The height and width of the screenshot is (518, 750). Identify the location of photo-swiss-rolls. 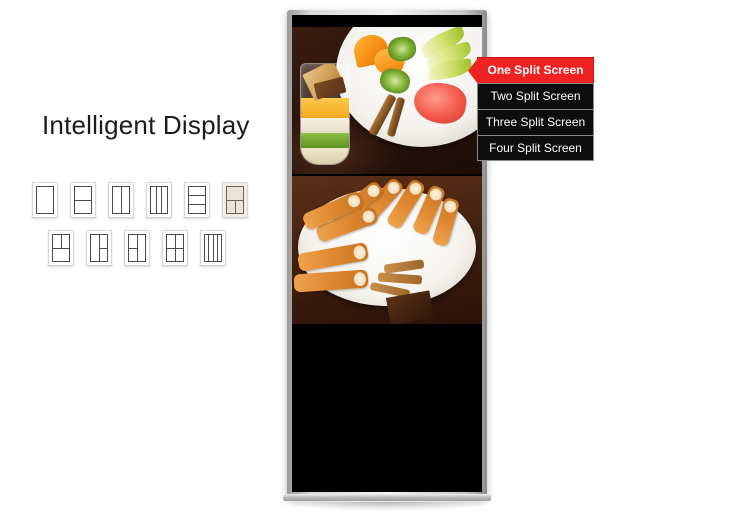
(387, 250).